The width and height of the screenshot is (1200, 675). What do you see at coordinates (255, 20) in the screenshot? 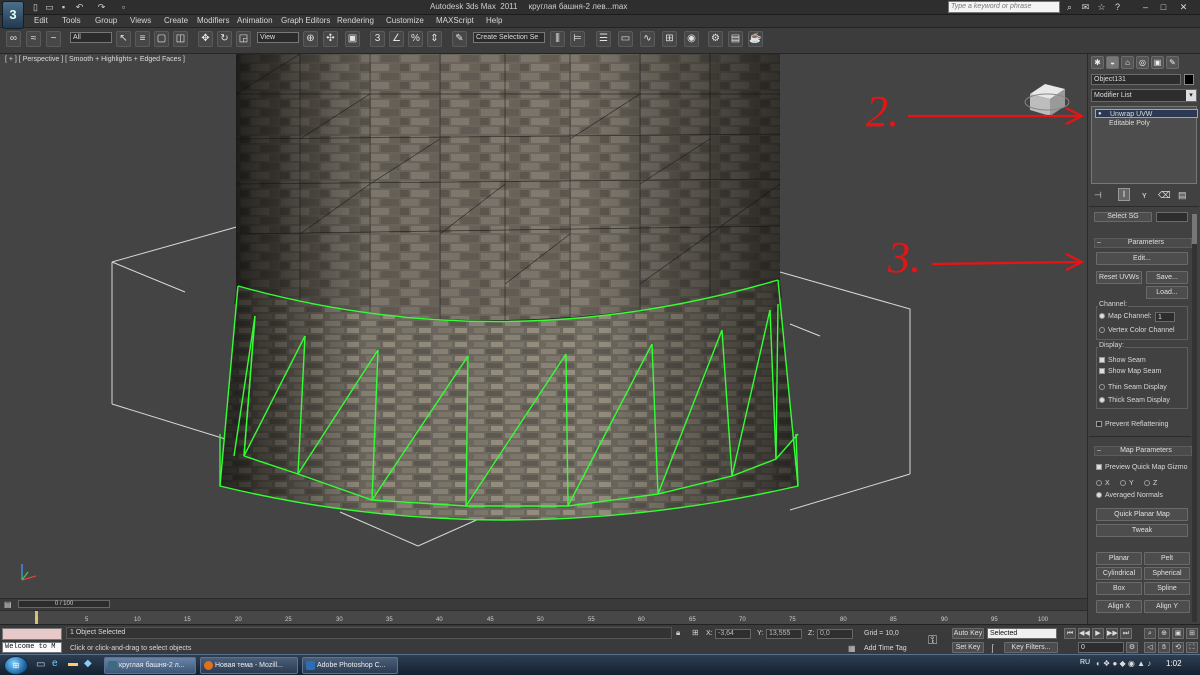
I see `menu-animation: Animation` at bounding box center [255, 20].